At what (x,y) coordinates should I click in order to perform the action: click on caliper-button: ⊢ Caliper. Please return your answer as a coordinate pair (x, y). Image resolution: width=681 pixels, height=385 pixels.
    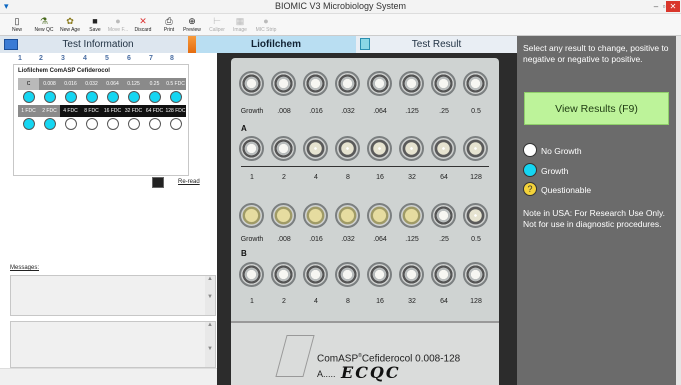
    Looking at the image, I should click on (217, 25).